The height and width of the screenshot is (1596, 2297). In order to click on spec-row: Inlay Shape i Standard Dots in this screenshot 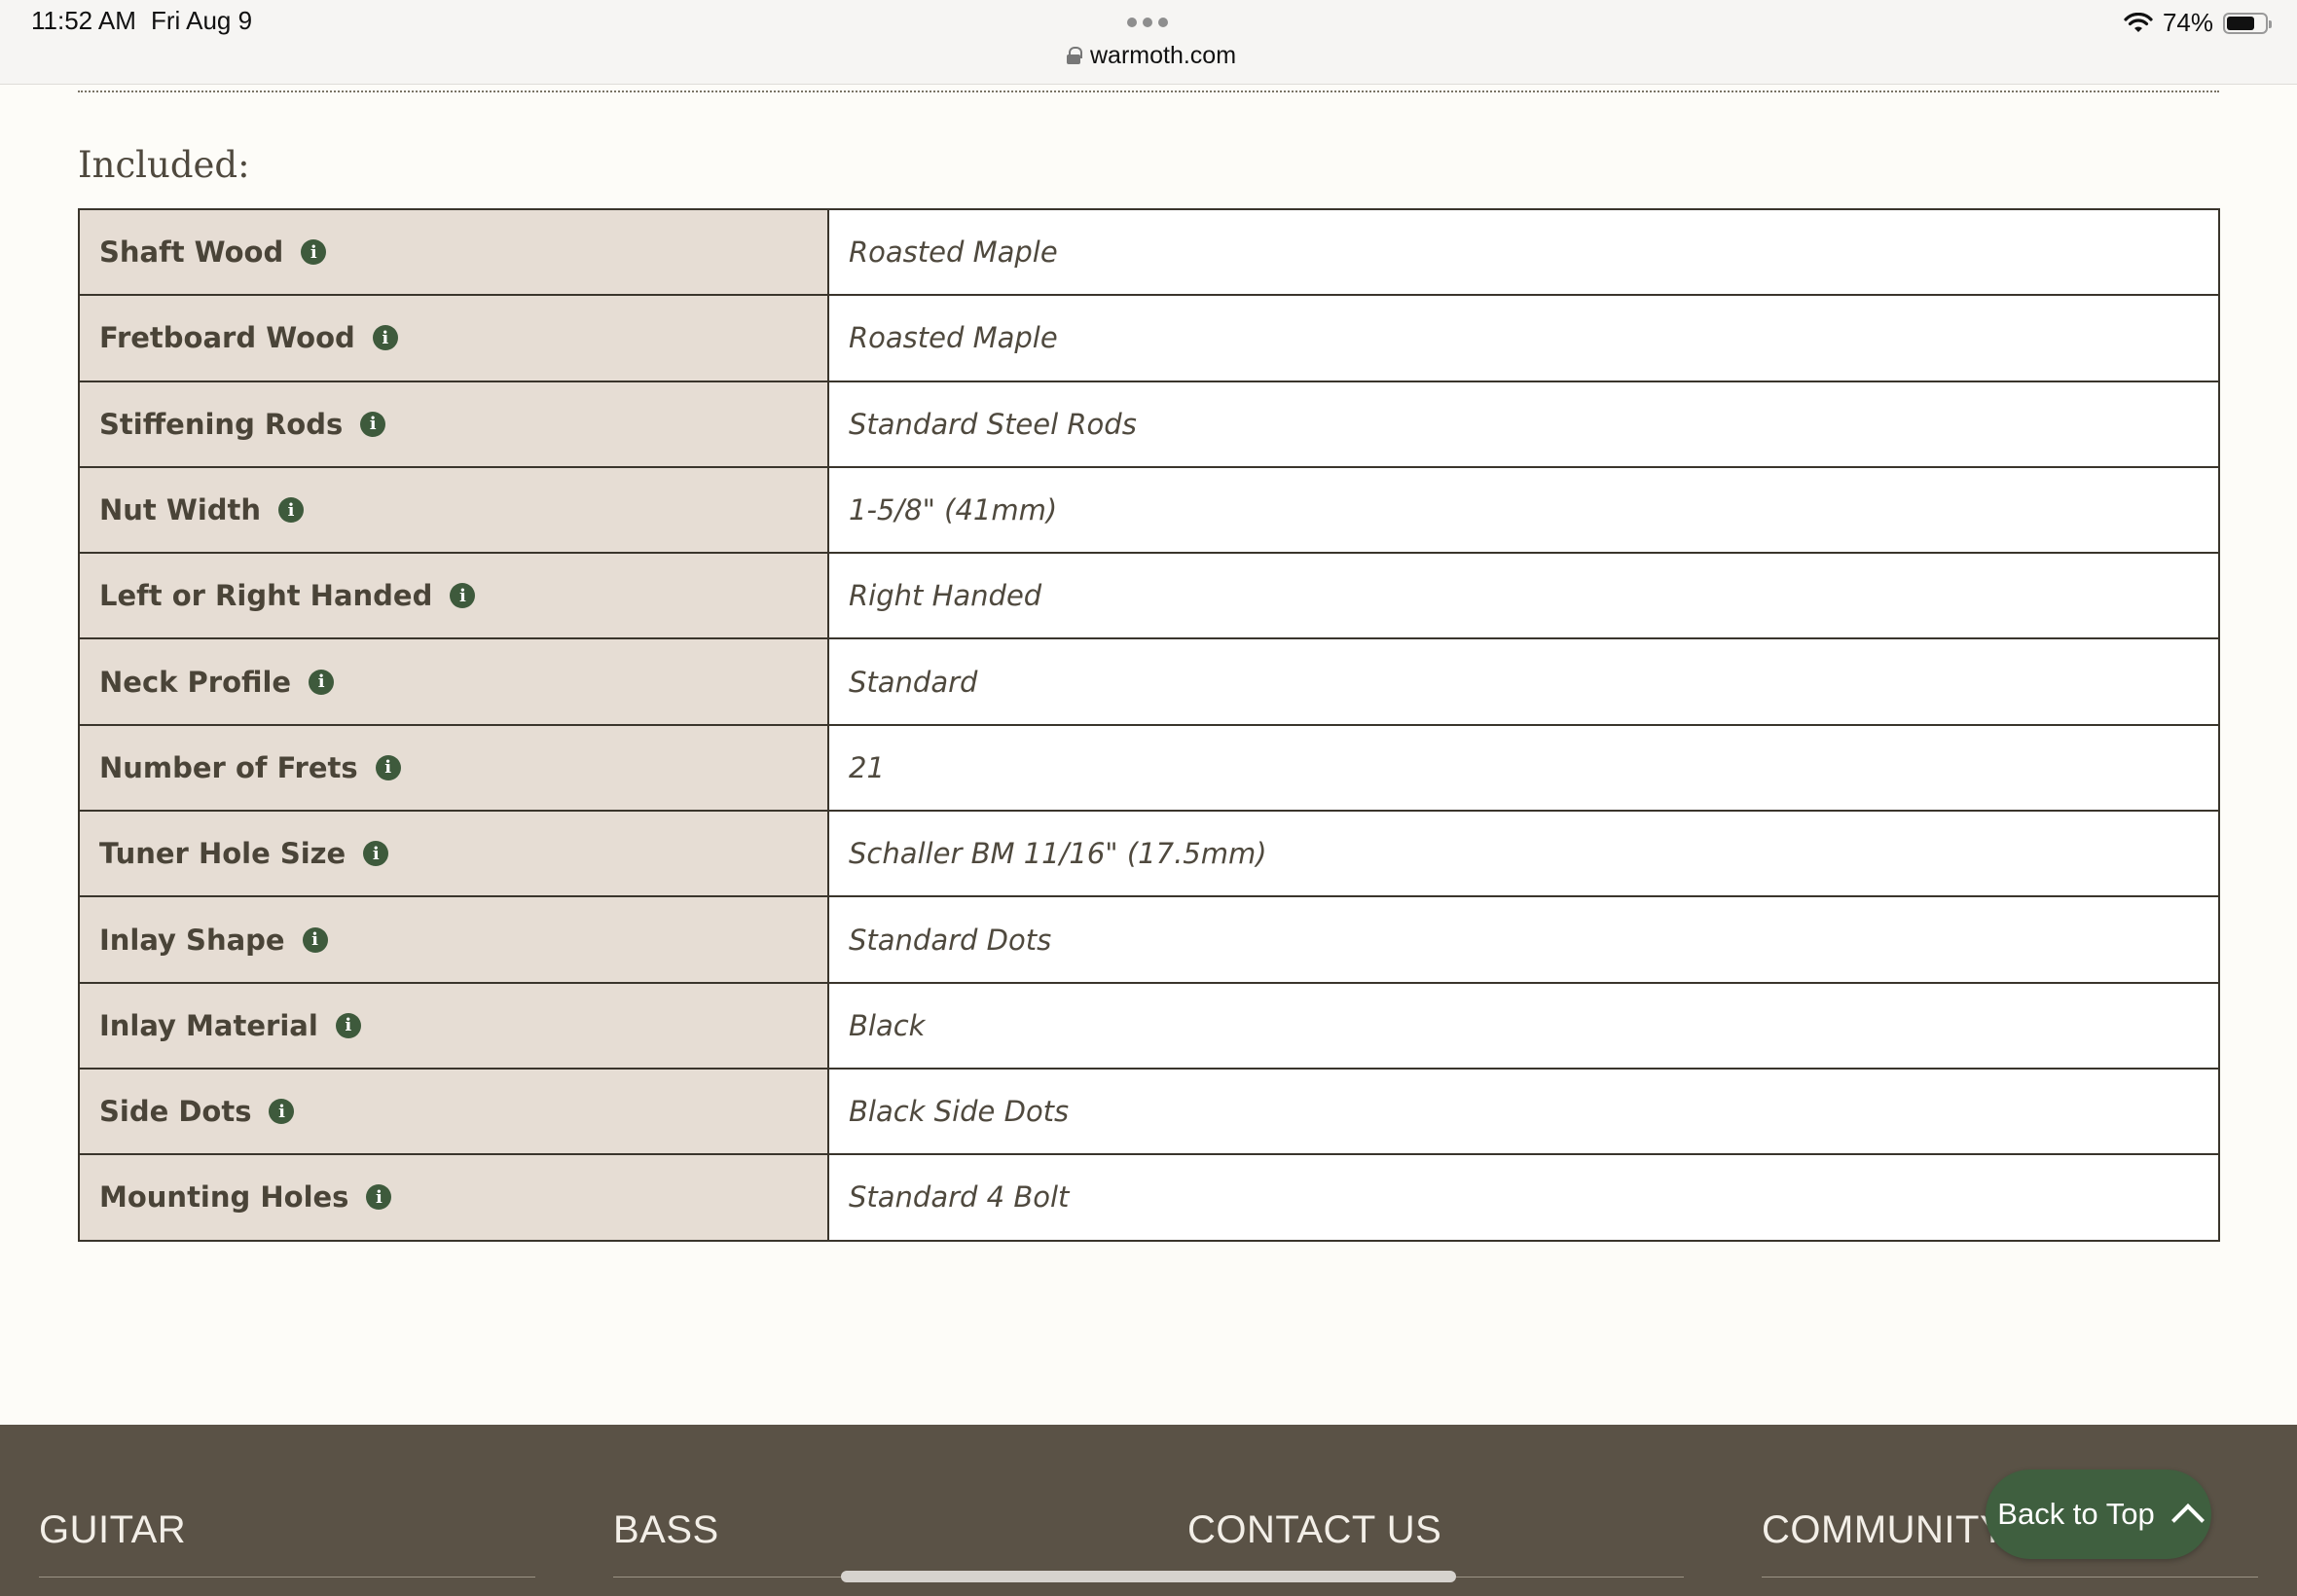, I will do `click(1149, 939)`.